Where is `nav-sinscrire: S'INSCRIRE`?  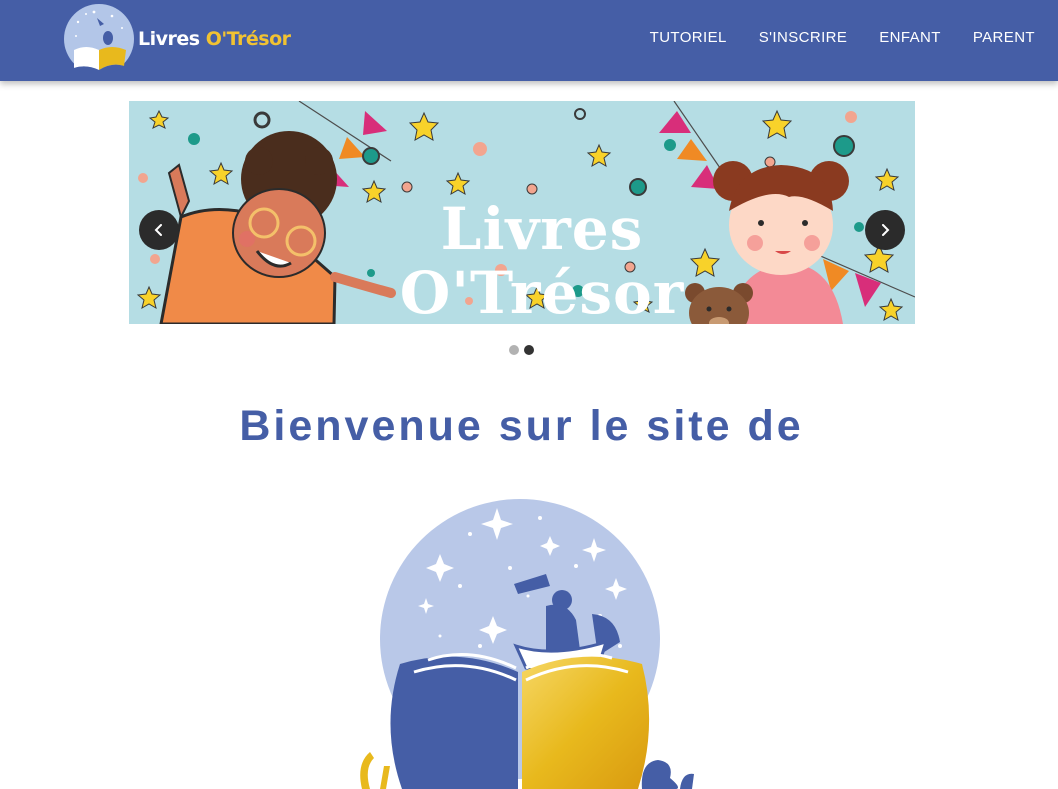 nav-sinscrire: S'INSCRIRE is located at coordinates (803, 37).